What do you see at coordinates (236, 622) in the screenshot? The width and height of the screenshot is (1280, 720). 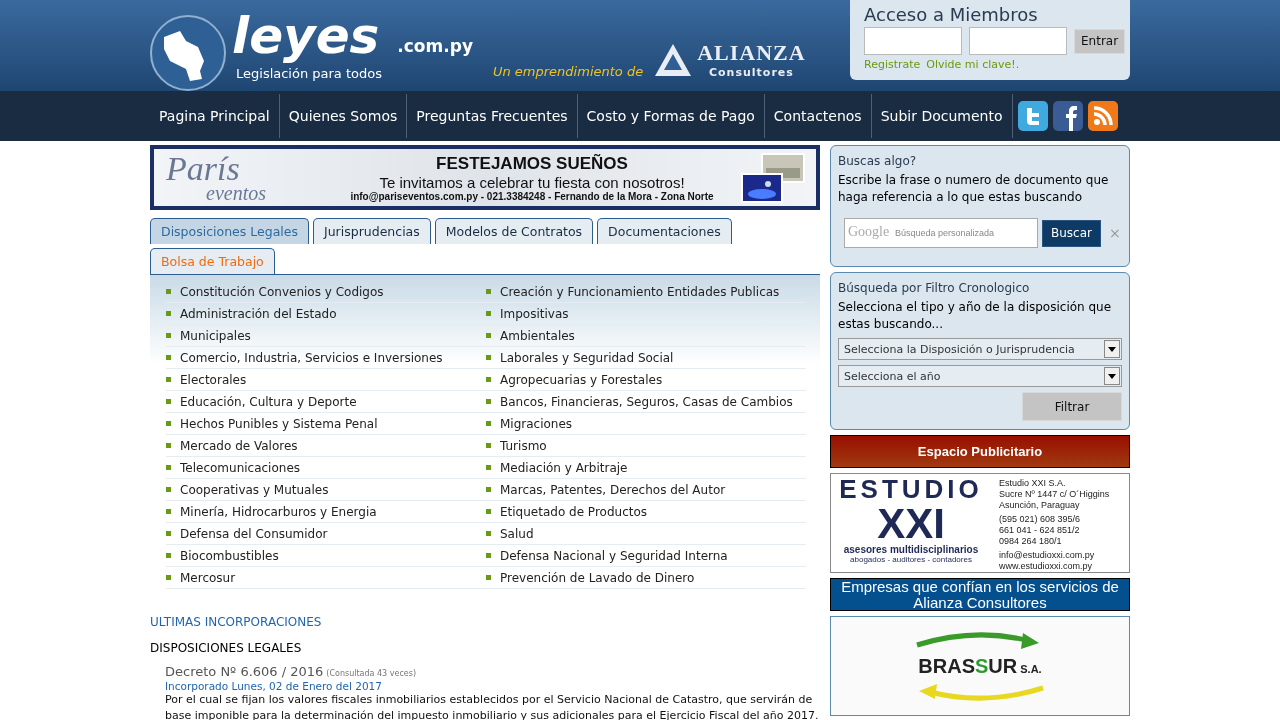 I see `latest-heading: ULTIMAS INCORPORACIONES` at bounding box center [236, 622].